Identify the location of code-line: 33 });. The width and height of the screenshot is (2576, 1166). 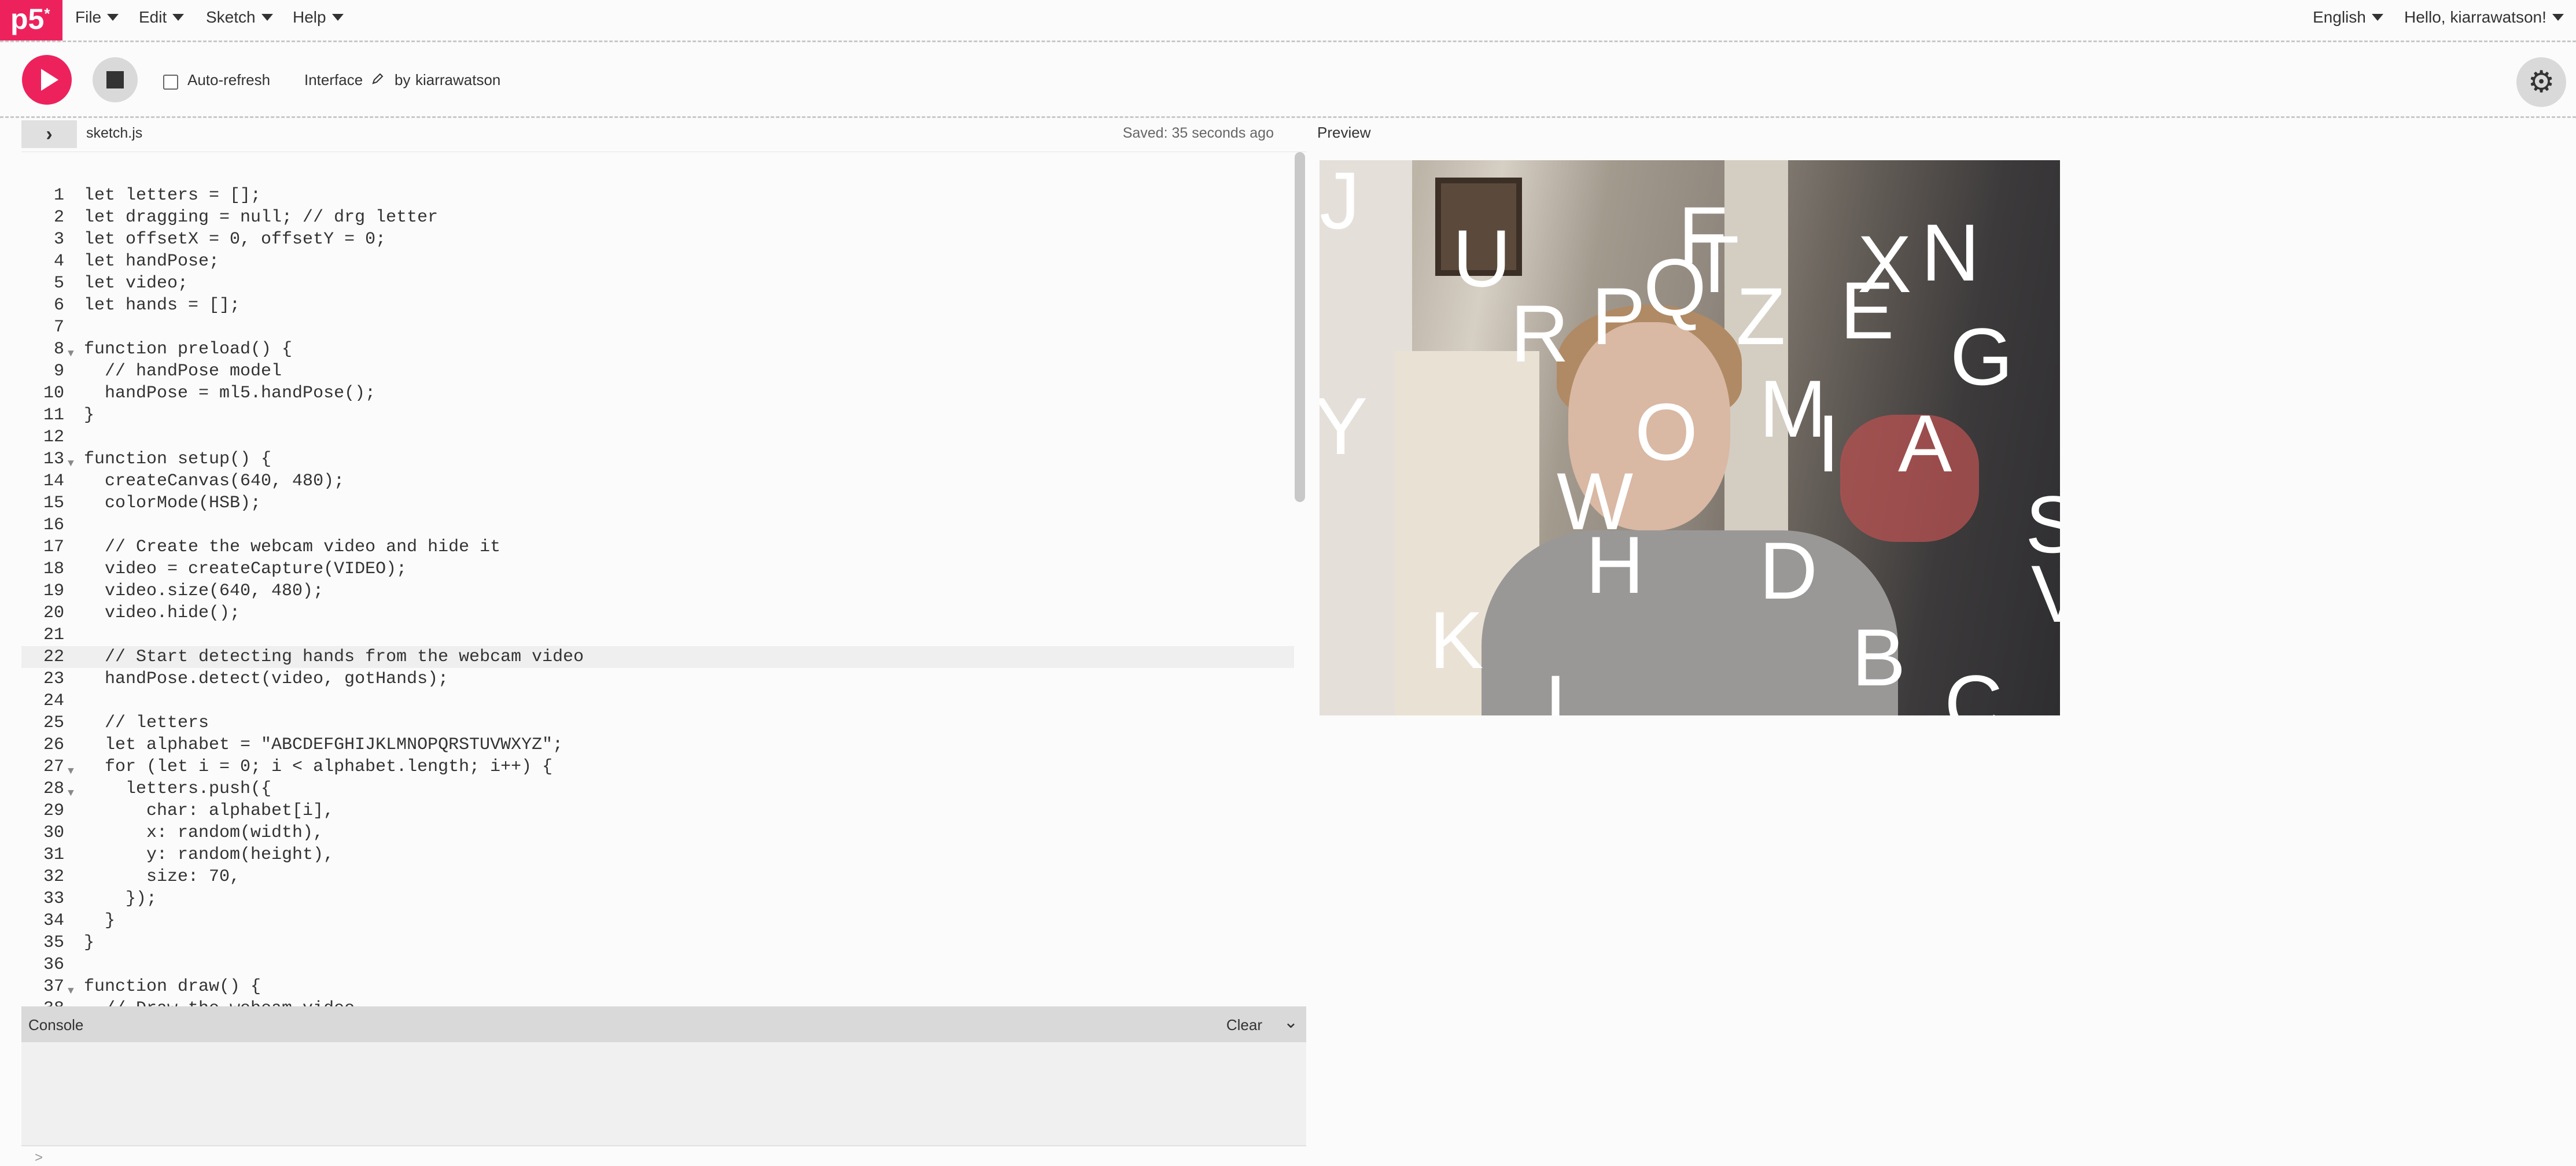
(657, 899).